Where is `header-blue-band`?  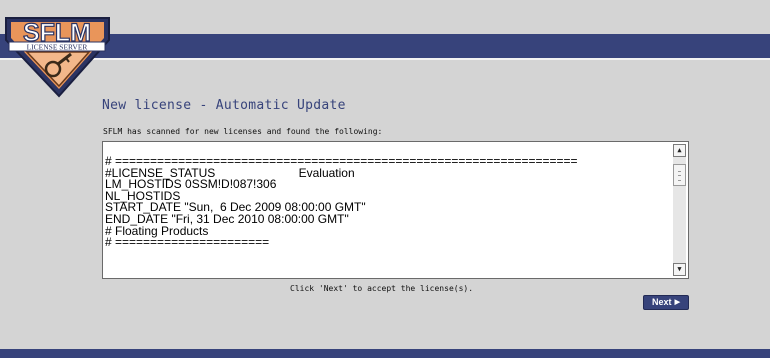
header-blue-band is located at coordinates (385, 46).